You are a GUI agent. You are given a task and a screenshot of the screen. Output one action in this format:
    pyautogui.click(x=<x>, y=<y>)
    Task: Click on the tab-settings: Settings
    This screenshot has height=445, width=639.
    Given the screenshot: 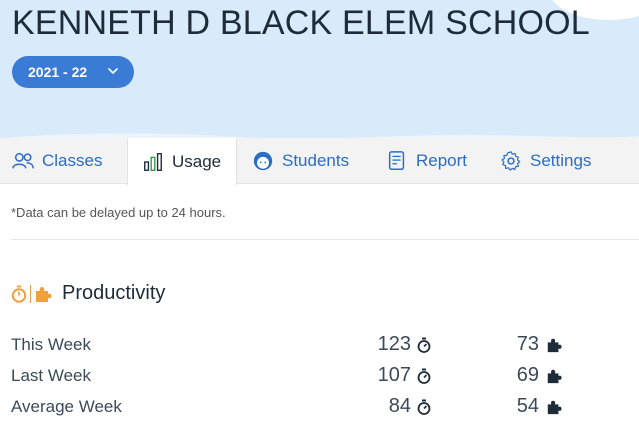 What is the action you would take?
    pyautogui.click(x=555, y=161)
    